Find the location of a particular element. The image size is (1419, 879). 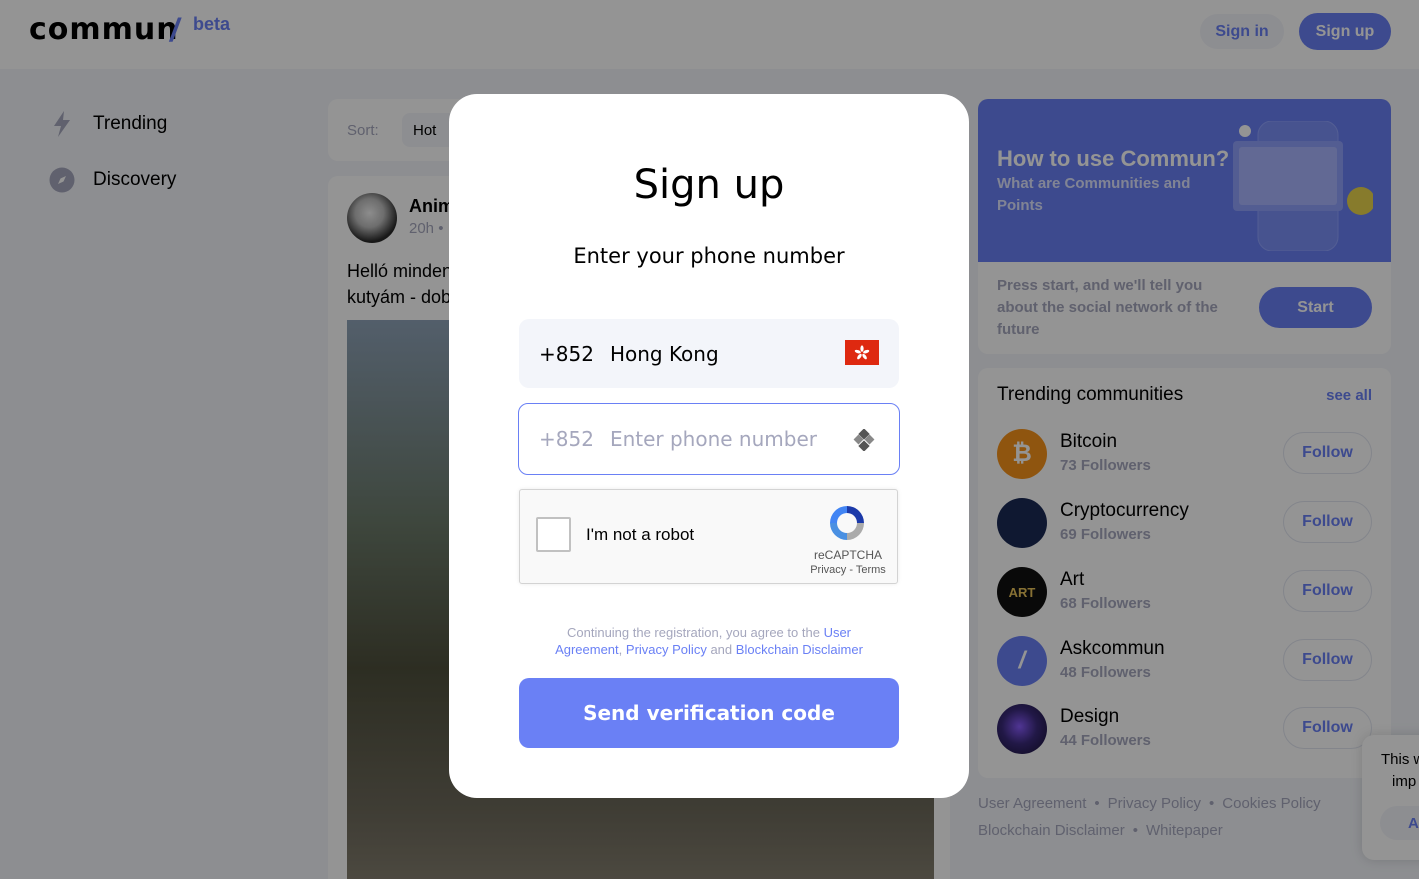

phone-input: +852 Enter phone number is located at coordinates (709, 439).